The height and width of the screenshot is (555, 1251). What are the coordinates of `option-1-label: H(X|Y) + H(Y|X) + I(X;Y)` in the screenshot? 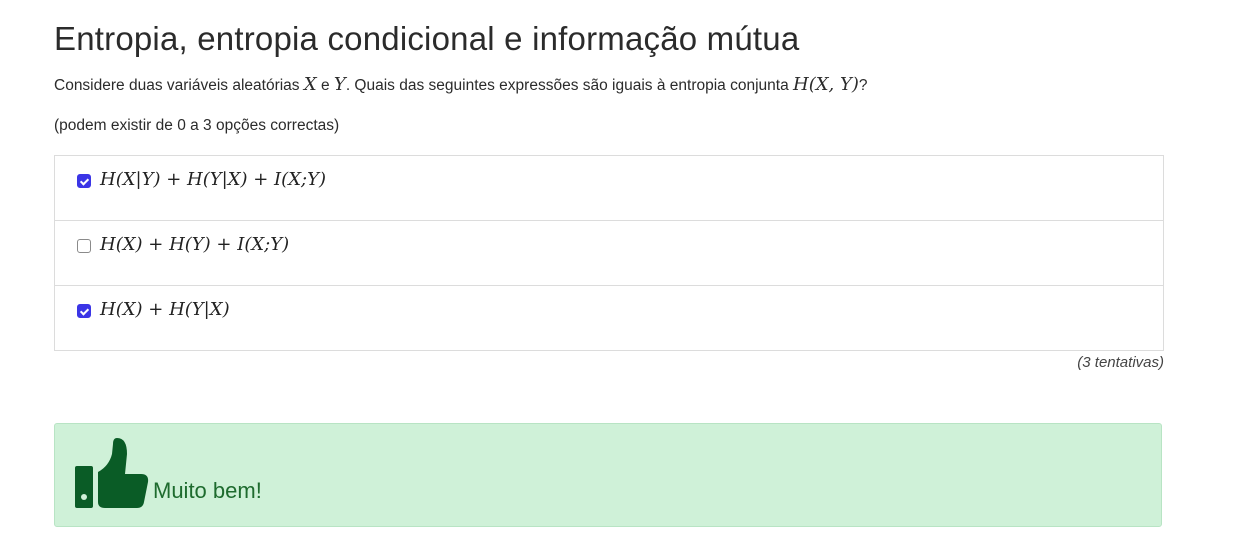 It's located at (213, 179).